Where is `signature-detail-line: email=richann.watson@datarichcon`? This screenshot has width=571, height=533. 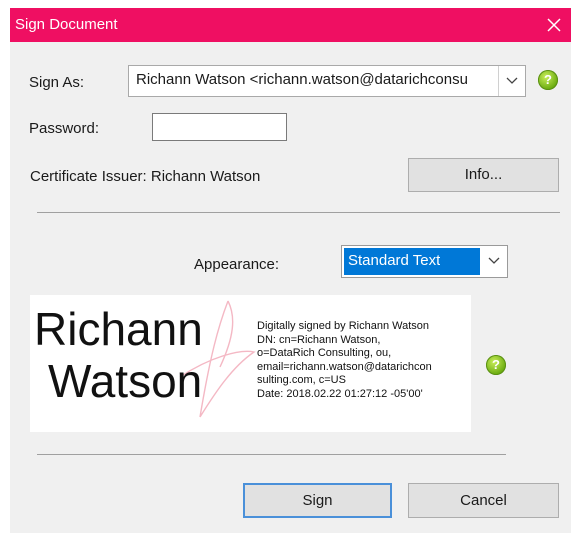
signature-detail-line: email=richann.watson@datarichcon is located at coordinates (344, 366).